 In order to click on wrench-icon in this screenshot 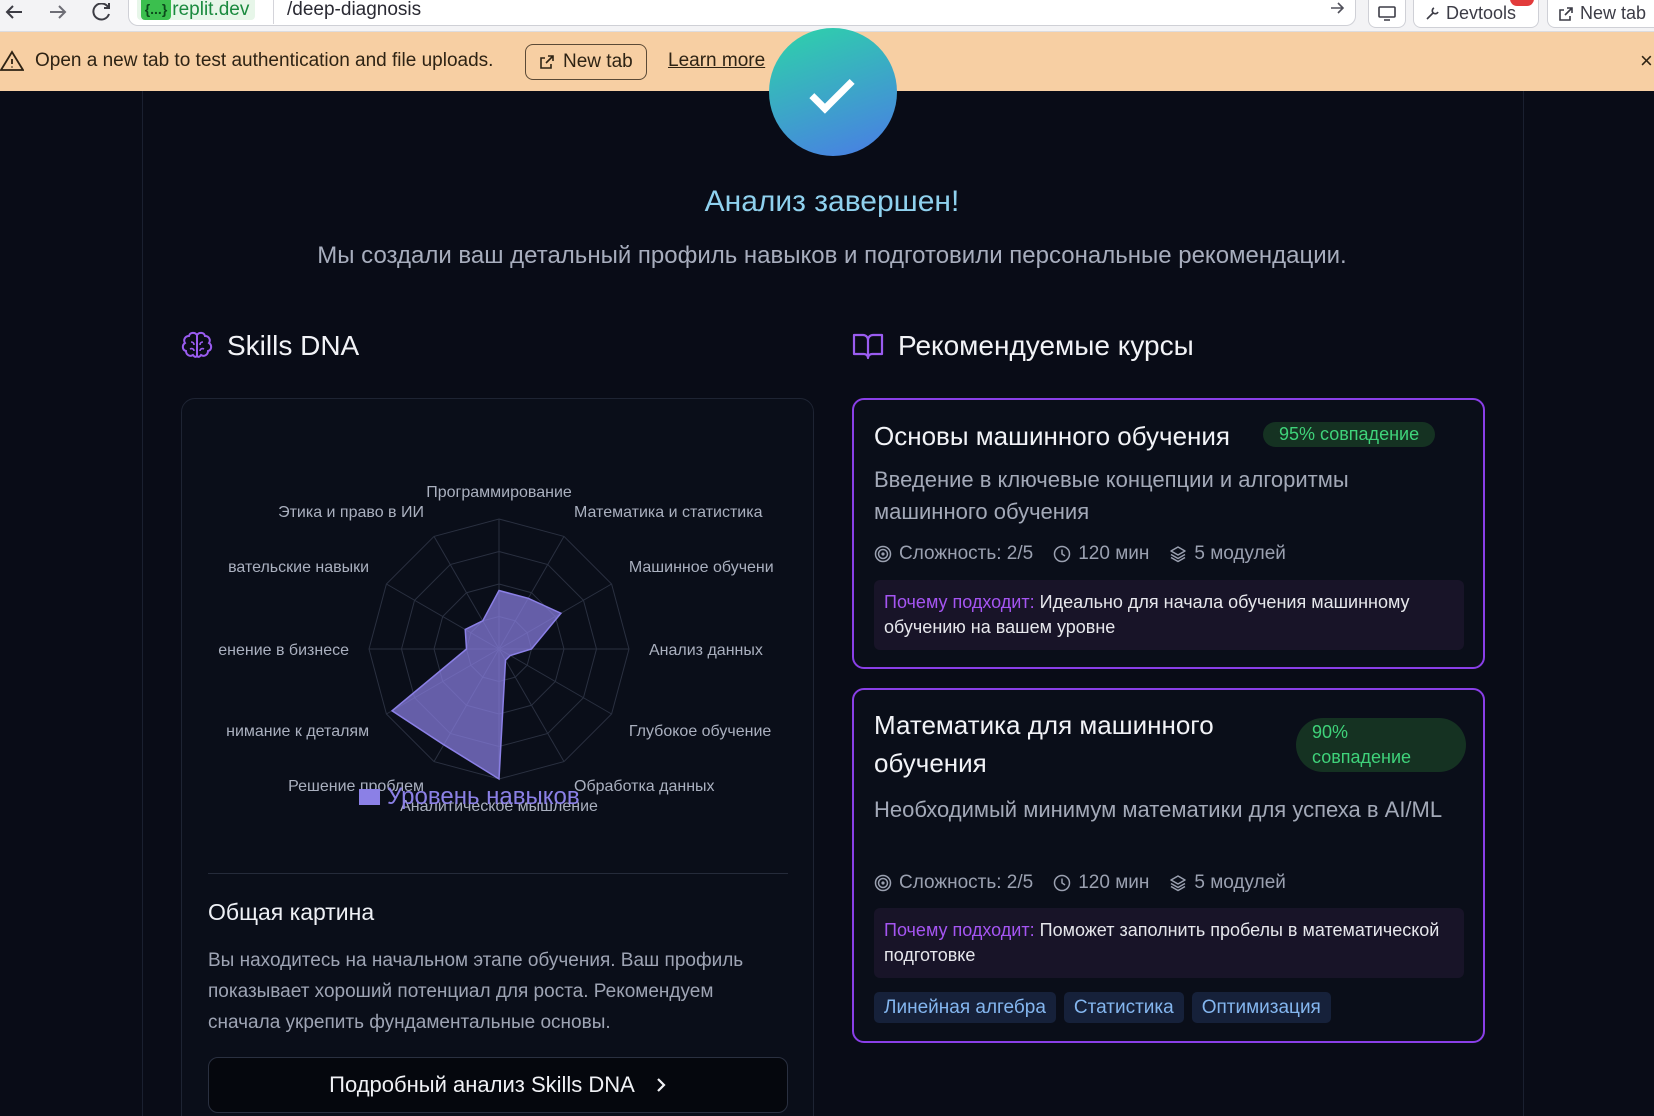, I will do `click(1432, 13)`.